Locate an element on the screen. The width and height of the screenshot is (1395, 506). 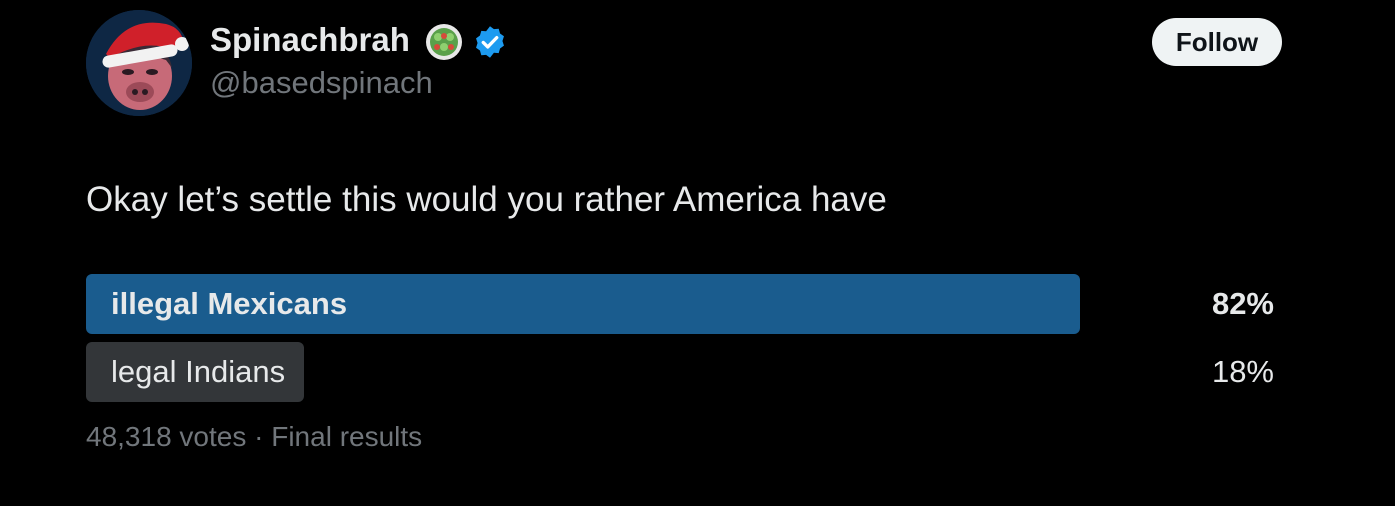
poll-option-percent: 82% is located at coordinates (1242, 303).